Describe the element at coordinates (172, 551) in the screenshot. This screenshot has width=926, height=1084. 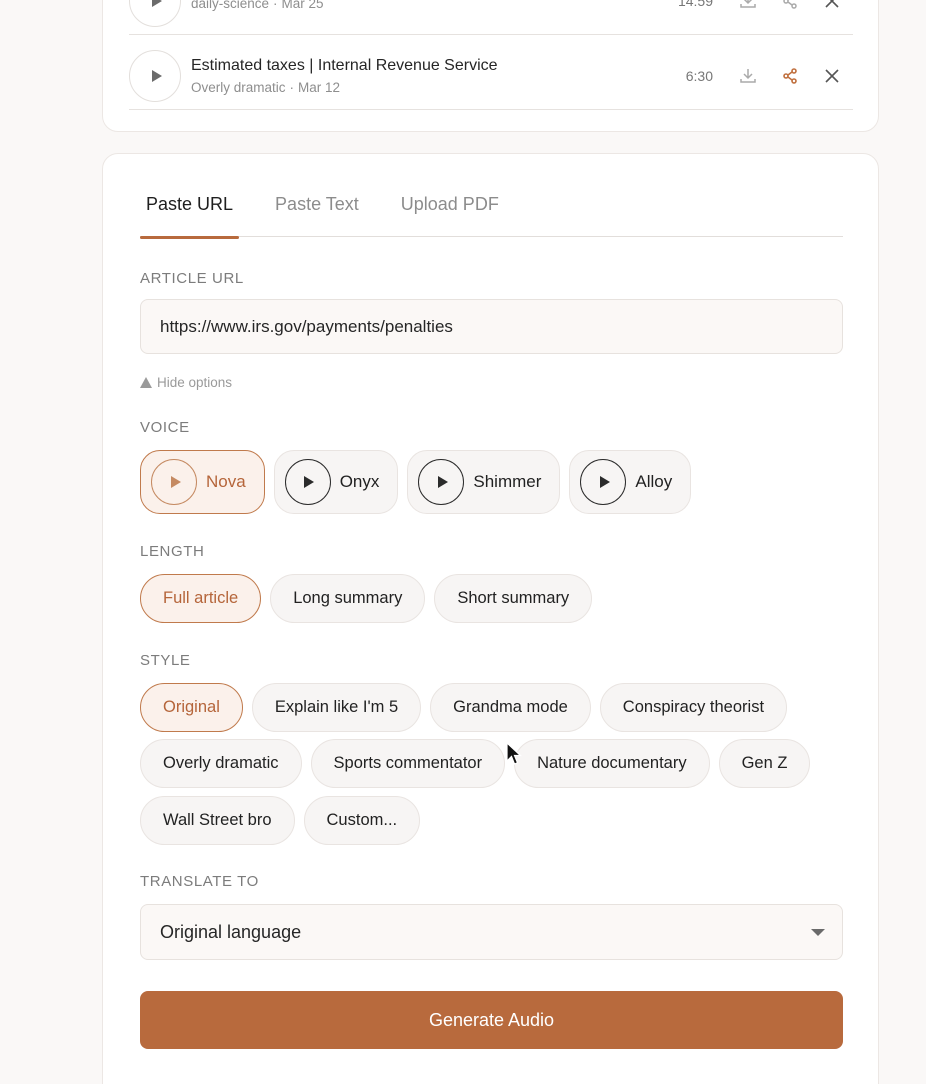
I see `length-label: LENGTH` at that location.